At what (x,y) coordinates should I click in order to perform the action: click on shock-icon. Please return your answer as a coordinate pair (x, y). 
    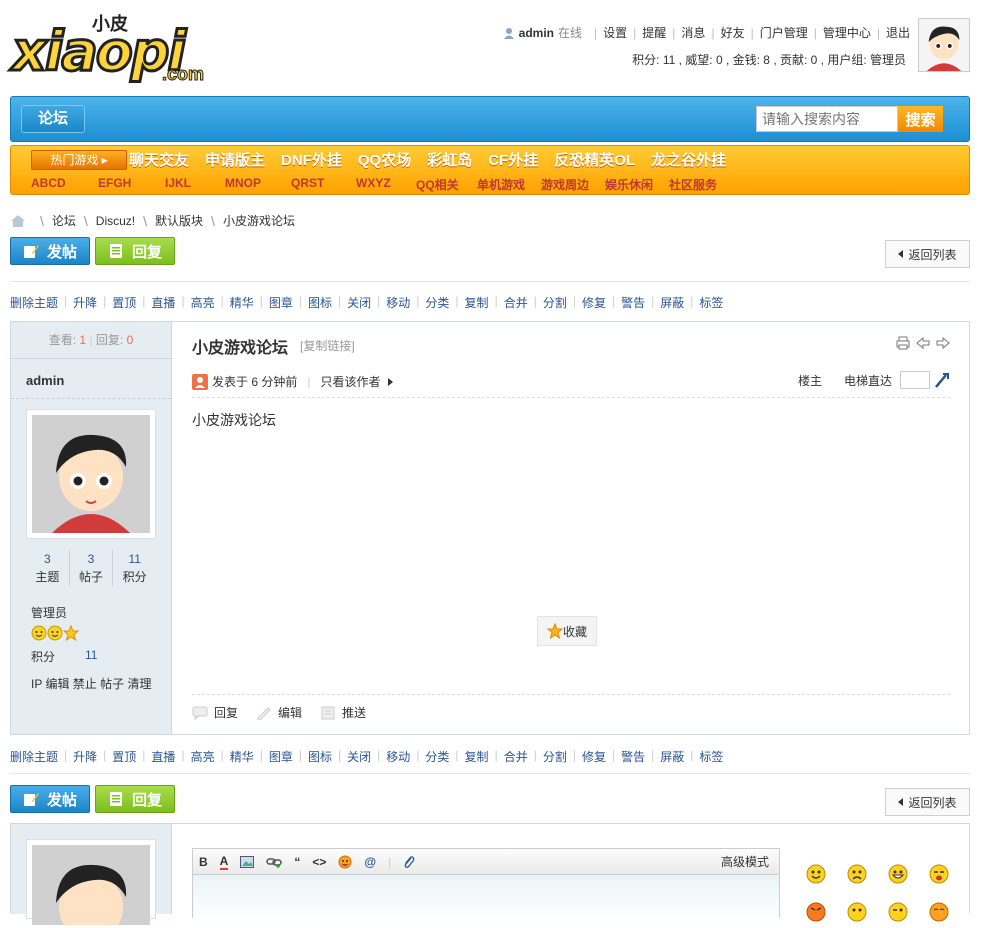
    Looking at the image, I should click on (857, 912).